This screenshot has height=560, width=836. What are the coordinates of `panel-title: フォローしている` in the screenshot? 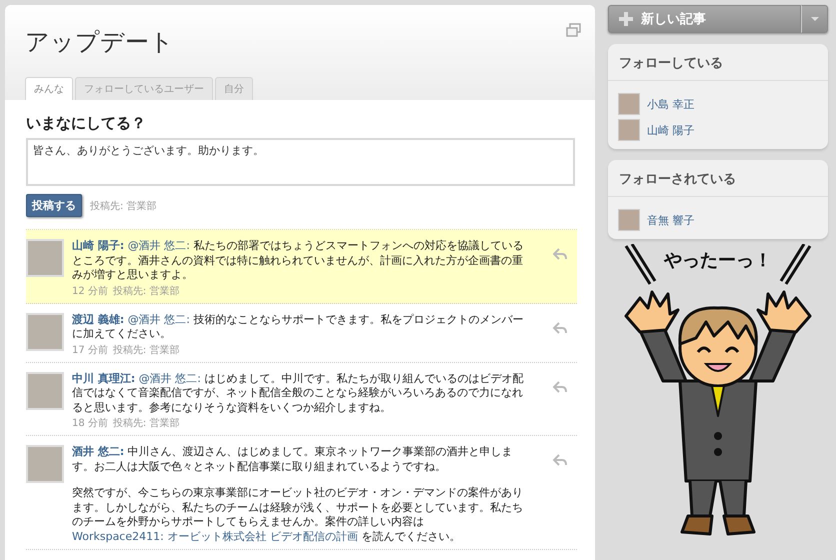 It's located at (718, 62).